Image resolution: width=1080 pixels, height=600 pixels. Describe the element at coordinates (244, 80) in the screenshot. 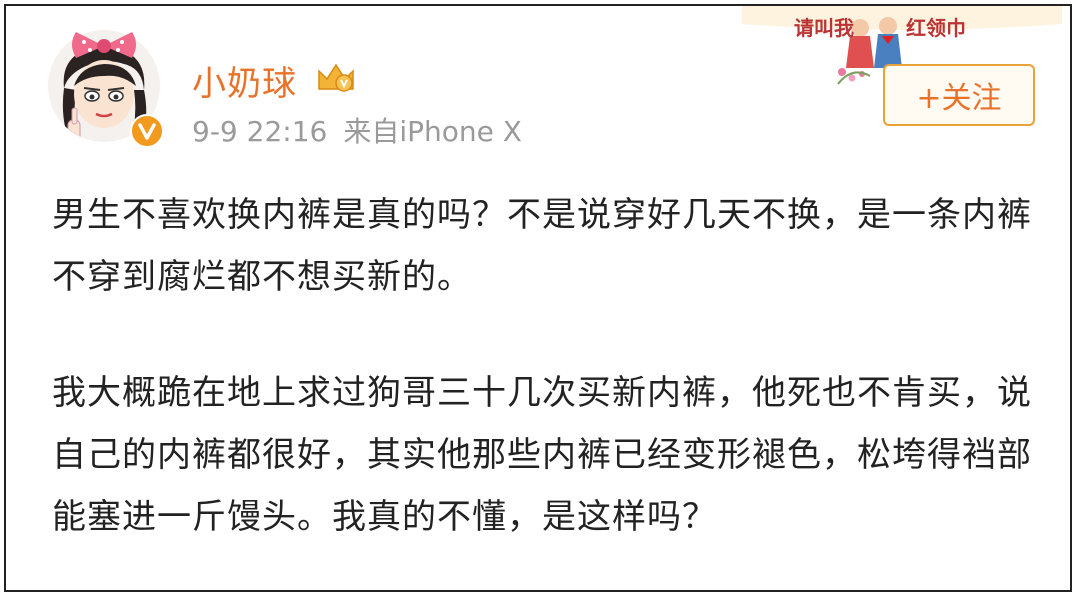

I see `username: 小奶球` at that location.